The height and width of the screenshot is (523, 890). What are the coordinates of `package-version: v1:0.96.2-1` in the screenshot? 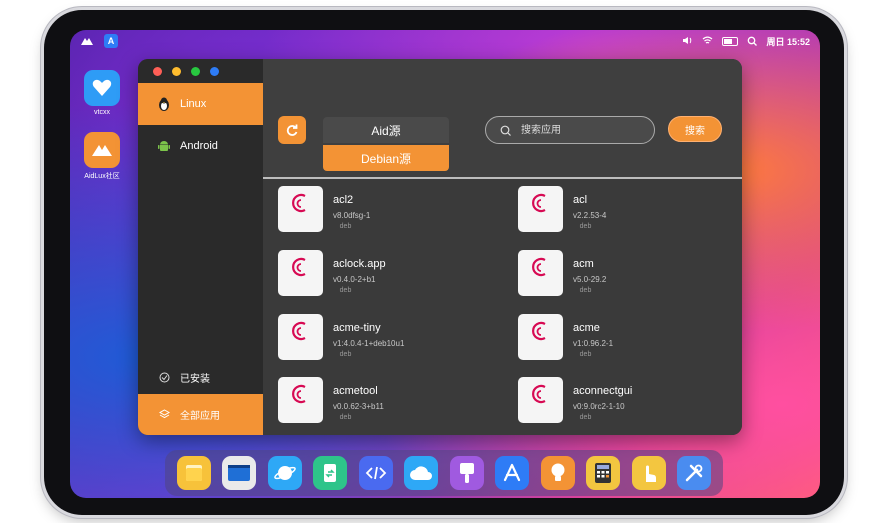 It's located at (593, 343).